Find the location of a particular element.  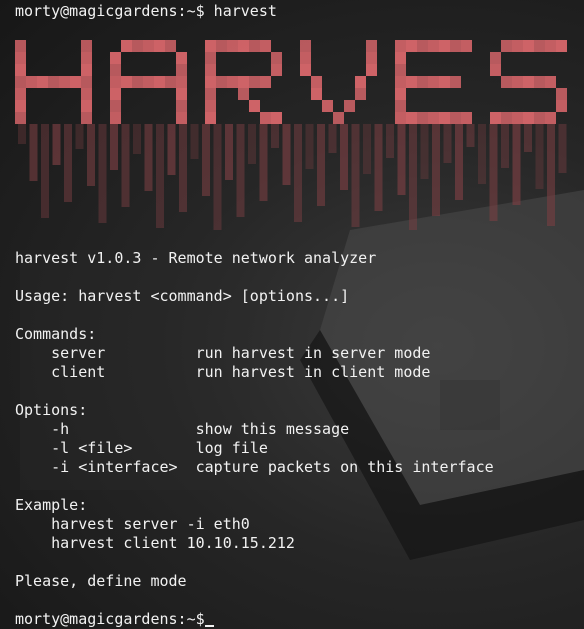

output-line: Usage: harvest <command> [options...] is located at coordinates (182, 296).